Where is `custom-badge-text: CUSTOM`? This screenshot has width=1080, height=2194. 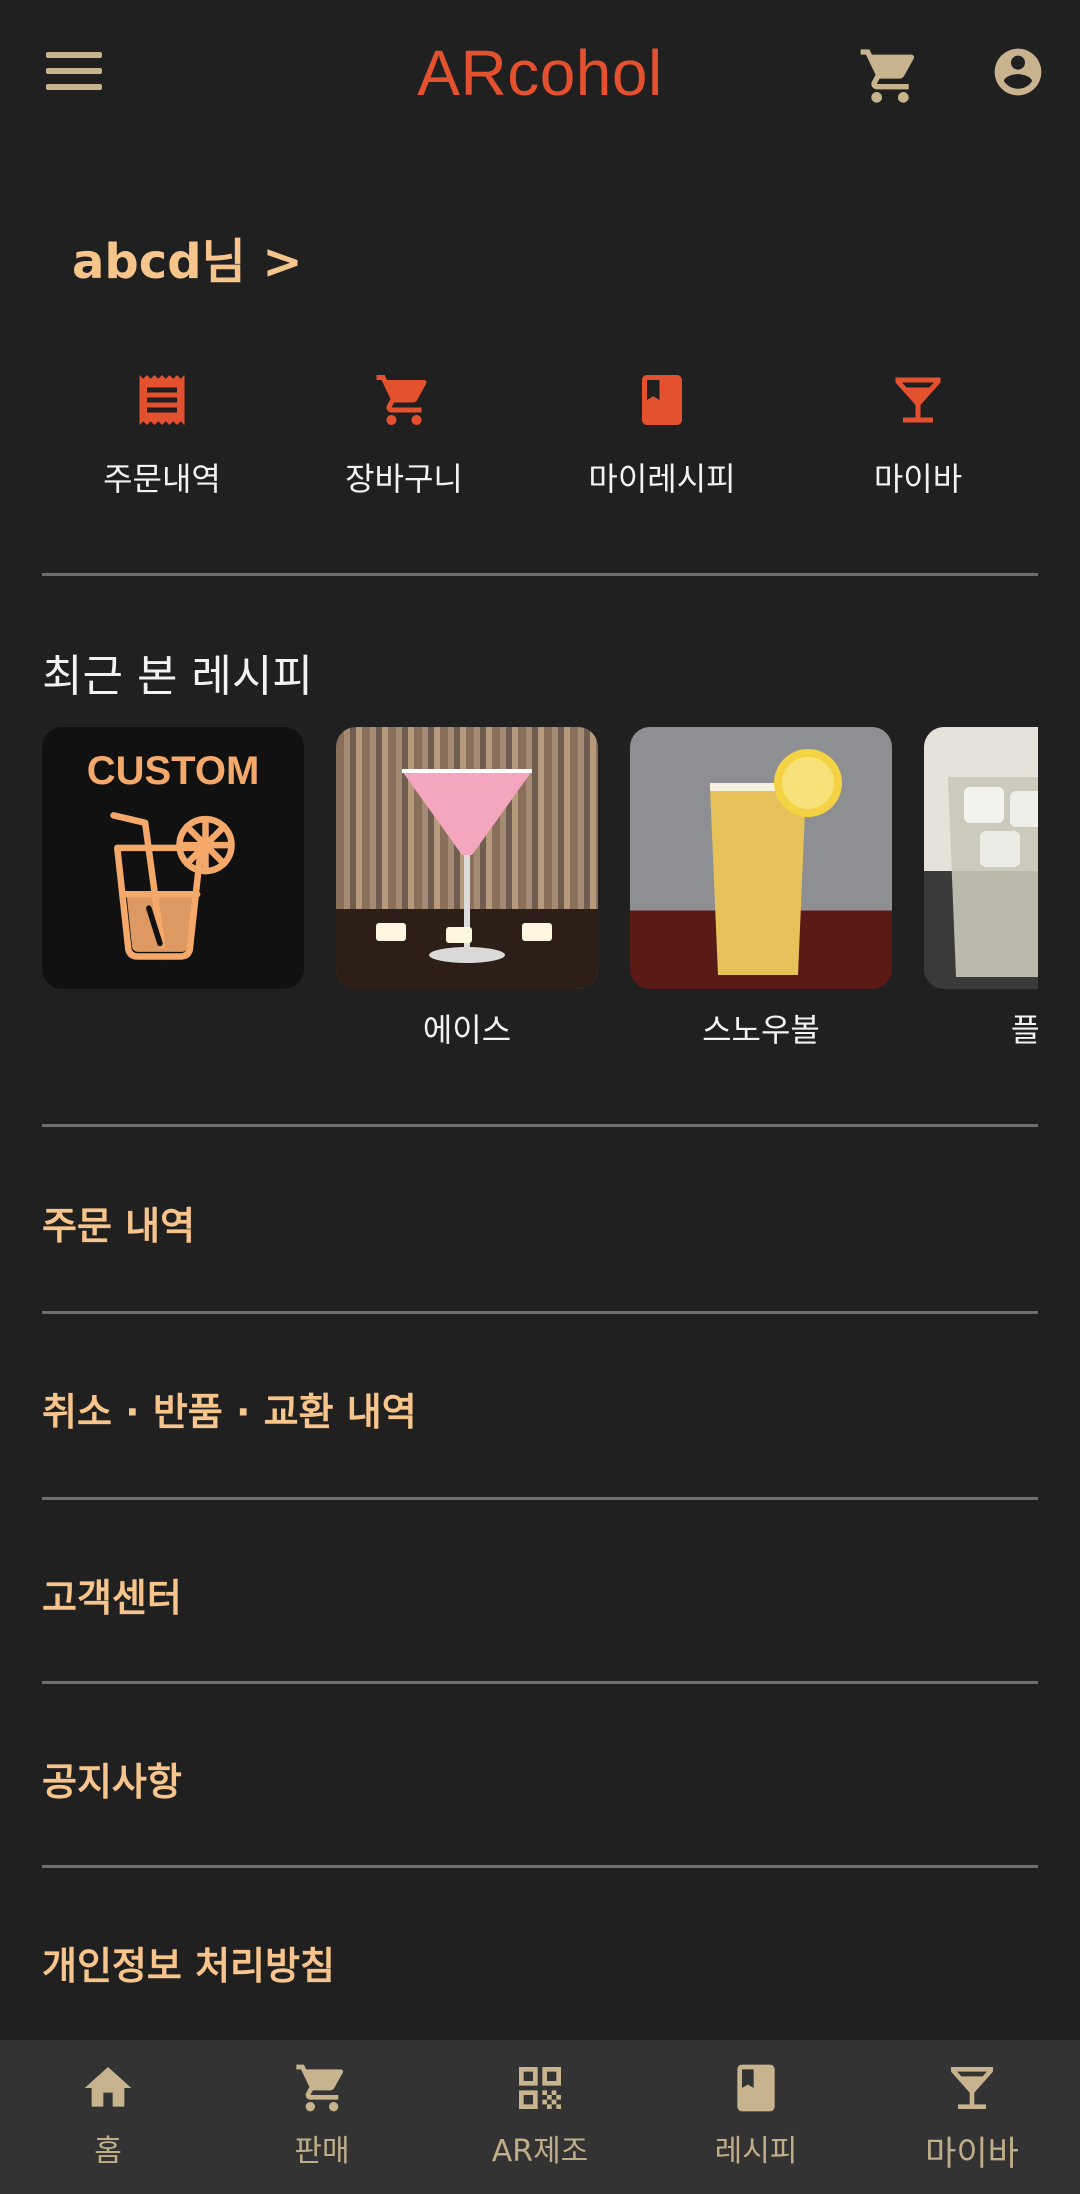 custom-badge-text: CUSTOM is located at coordinates (173, 771).